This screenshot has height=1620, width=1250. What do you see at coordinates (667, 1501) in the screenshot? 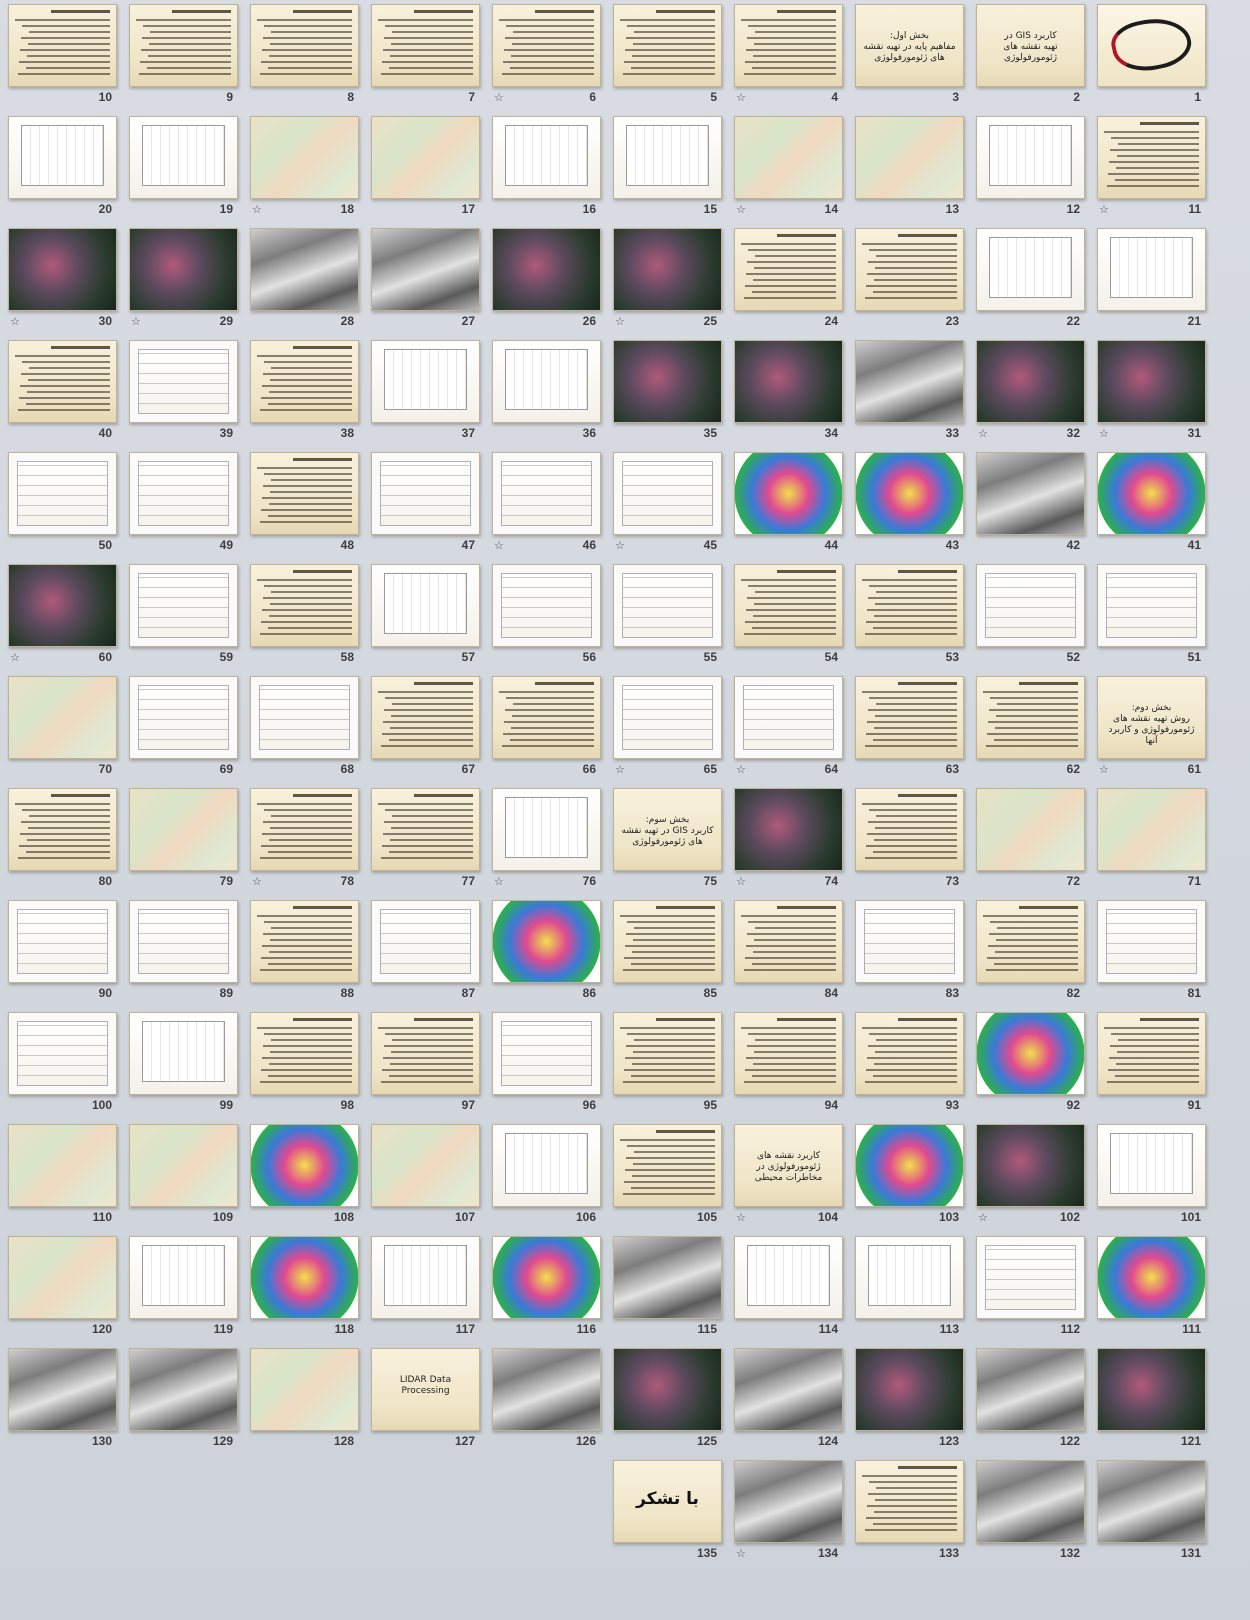
I see `slide-thumbnail: با تشکر` at bounding box center [667, 1501].